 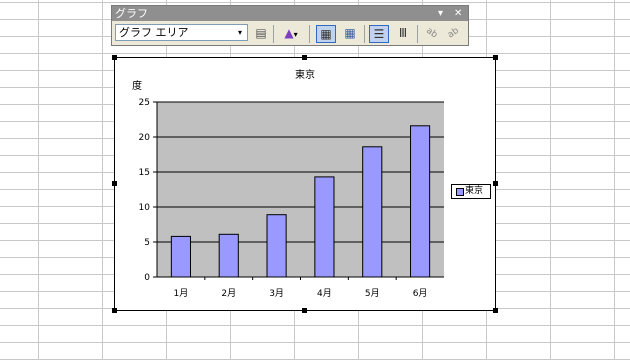 I want to click on y-tick-label: 15, so click(x=144, y=173).